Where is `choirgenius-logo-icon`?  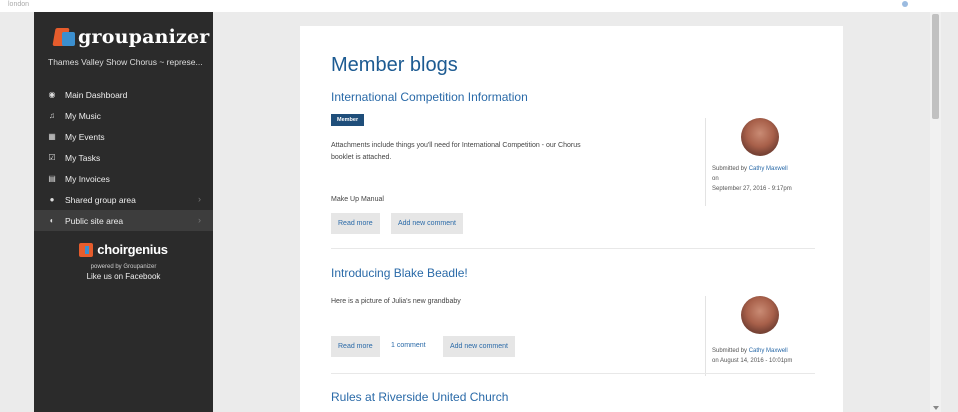
choirgenius-logo-icon is located at coordinates (86, 249).